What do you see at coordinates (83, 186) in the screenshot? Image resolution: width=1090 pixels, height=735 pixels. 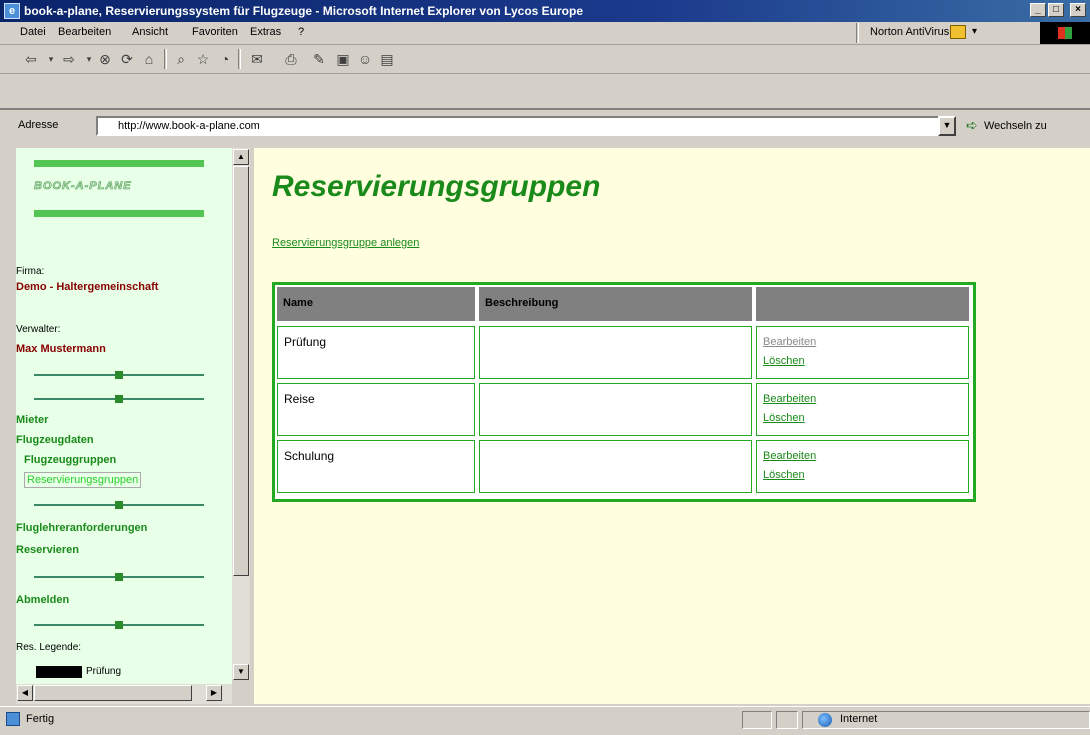 I see `logo: BOOK-A-PLANE` at bounding box center [83, 186].